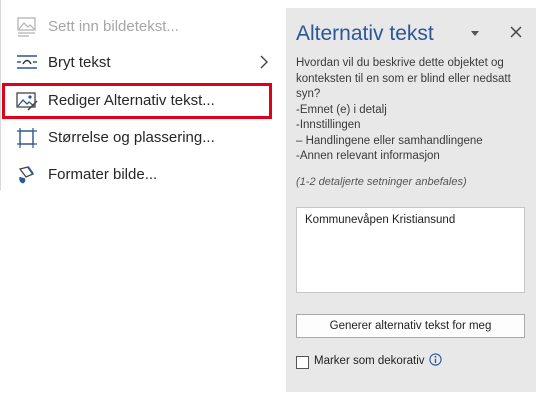 The height and width of the screenshot is (407, 552). I want to click on description-line: – Handlingene eller samhandlingene, so click(389, 140).